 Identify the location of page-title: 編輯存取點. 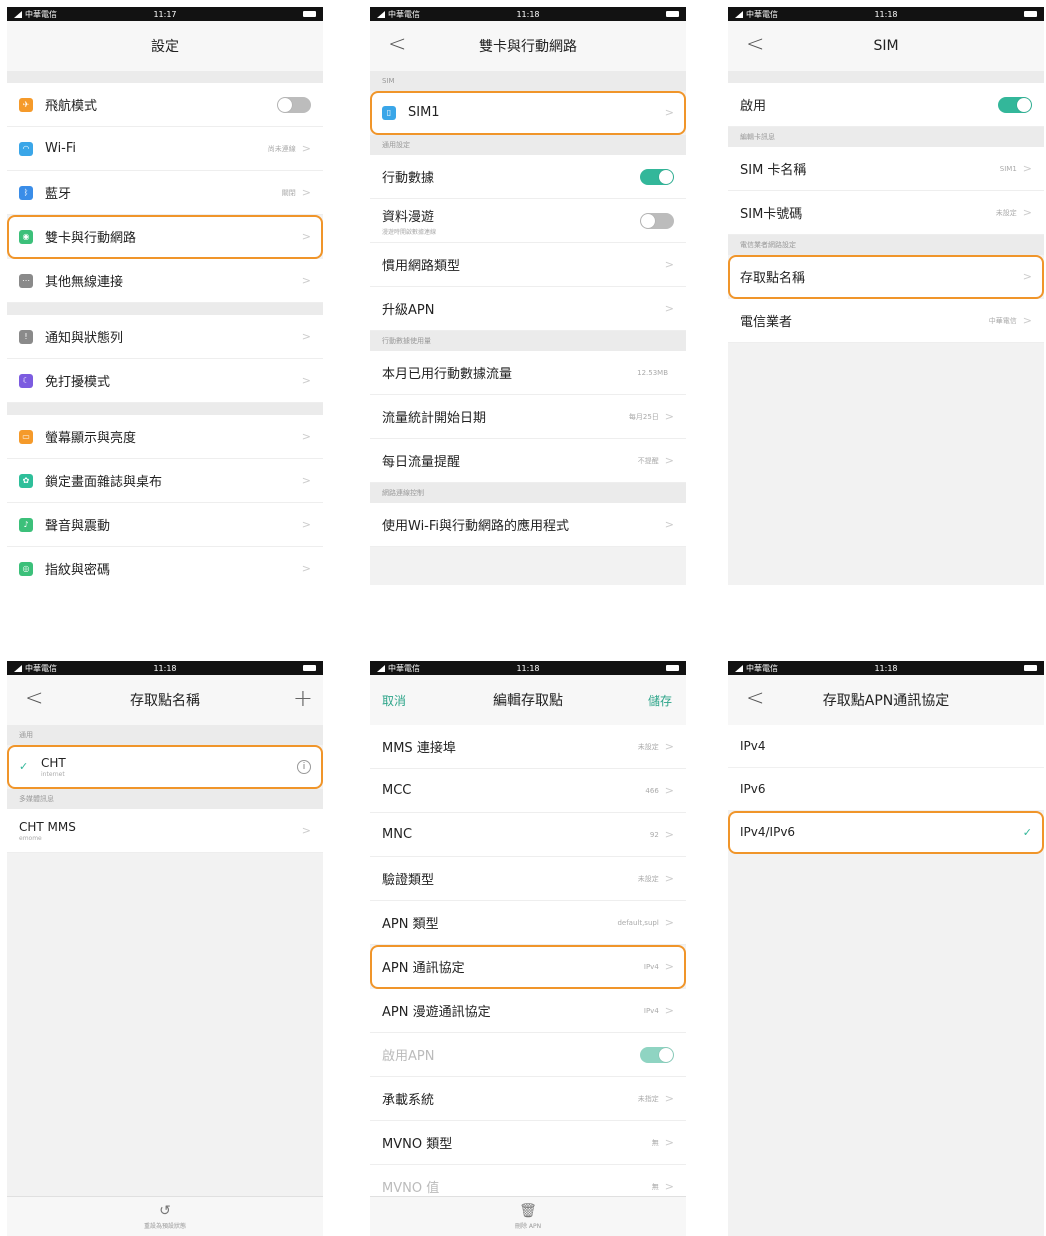
(528, 701).